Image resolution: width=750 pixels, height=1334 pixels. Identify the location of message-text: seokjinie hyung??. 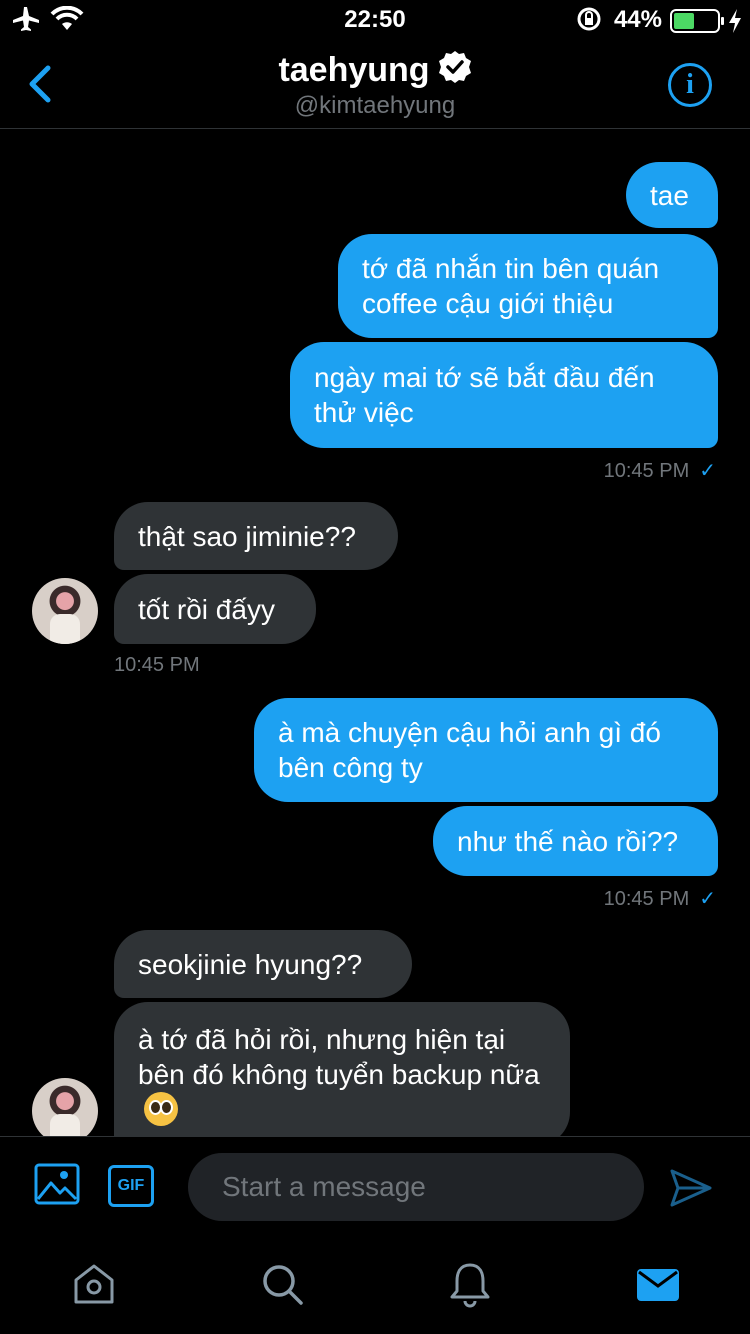
(250, 964).